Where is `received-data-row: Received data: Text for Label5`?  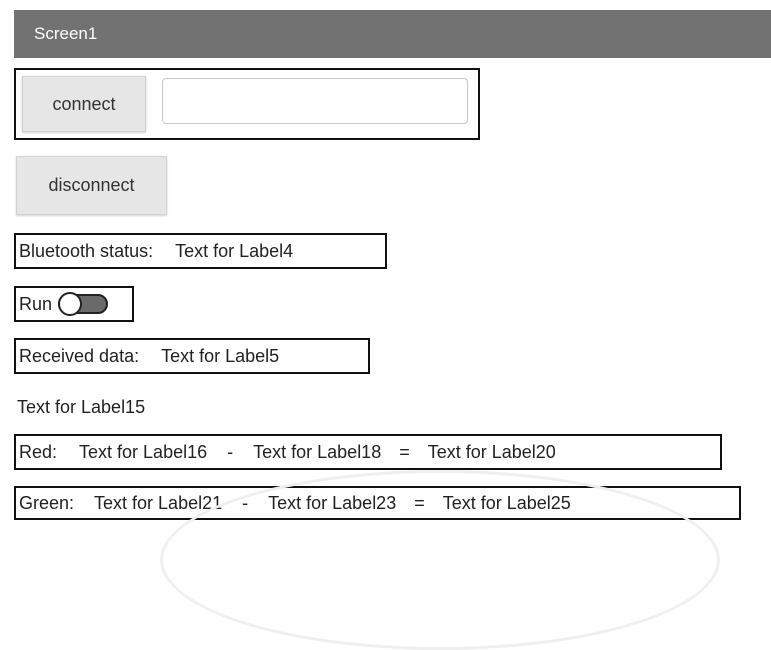
received-data-row: Received data: Text for Label5 is located at coordinates (192, 356).